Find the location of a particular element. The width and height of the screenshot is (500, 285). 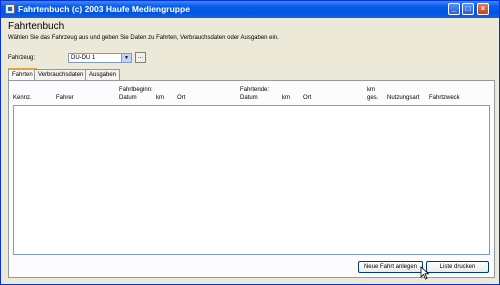

header-km-beginn: km is located at coordinates (160, 98).